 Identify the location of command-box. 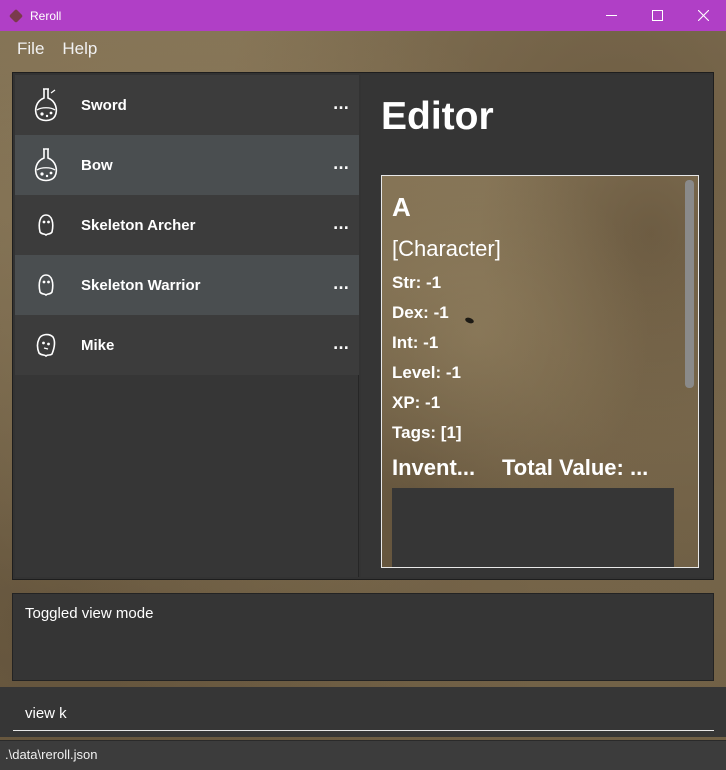
(363, 712).